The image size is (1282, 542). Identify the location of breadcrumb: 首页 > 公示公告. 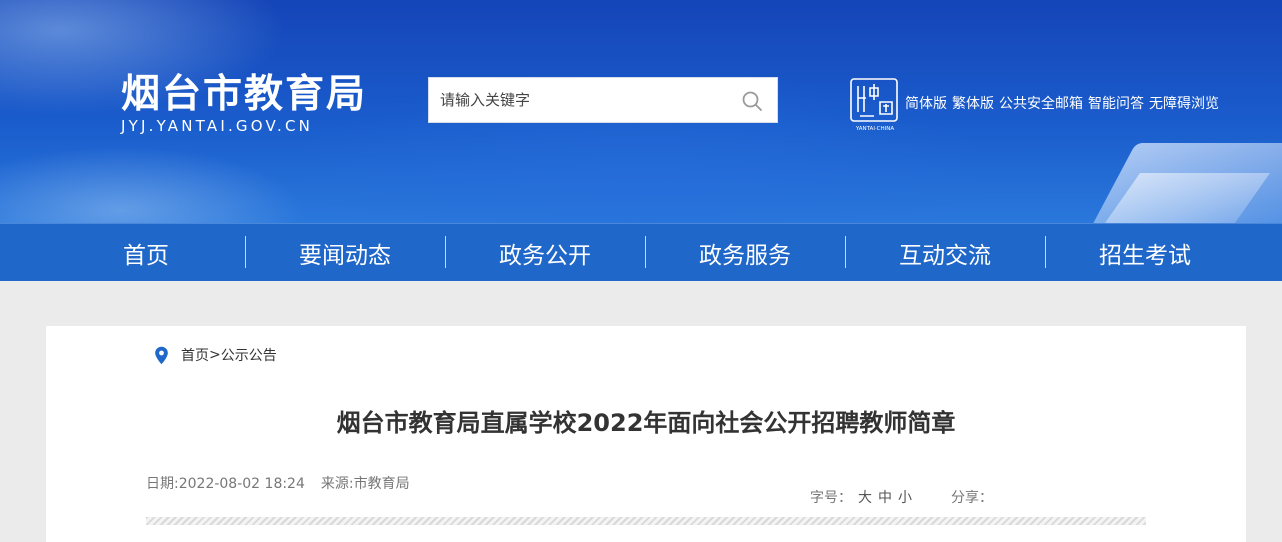
(215, 355).